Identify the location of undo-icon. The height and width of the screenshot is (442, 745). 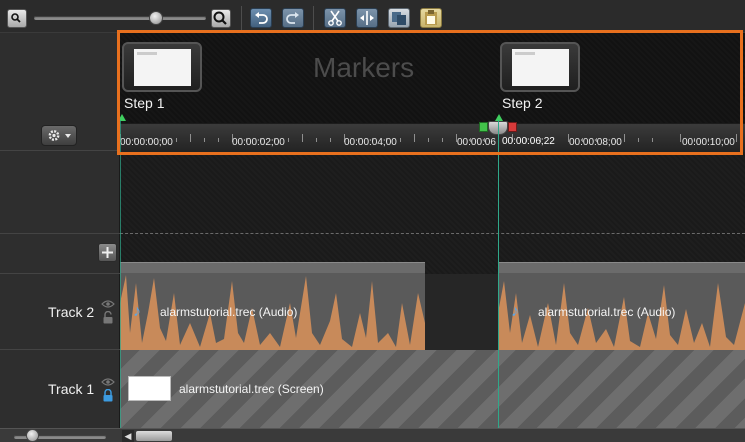
(261, 18).